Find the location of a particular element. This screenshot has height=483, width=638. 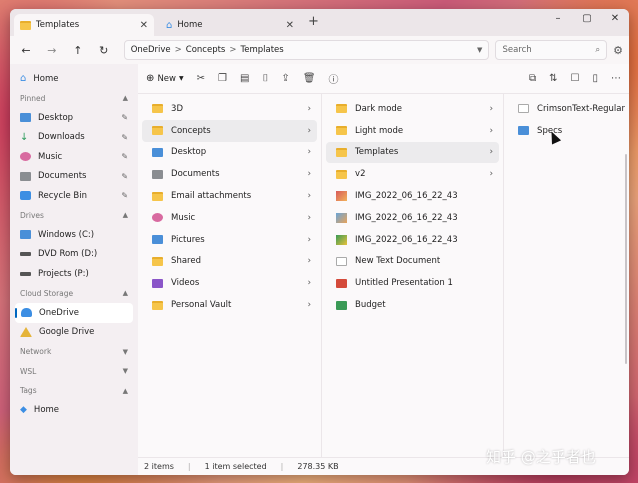

sidebar-item-dvd-rom-d: DVD Rom (D:) is located at coordinates (74, 255).